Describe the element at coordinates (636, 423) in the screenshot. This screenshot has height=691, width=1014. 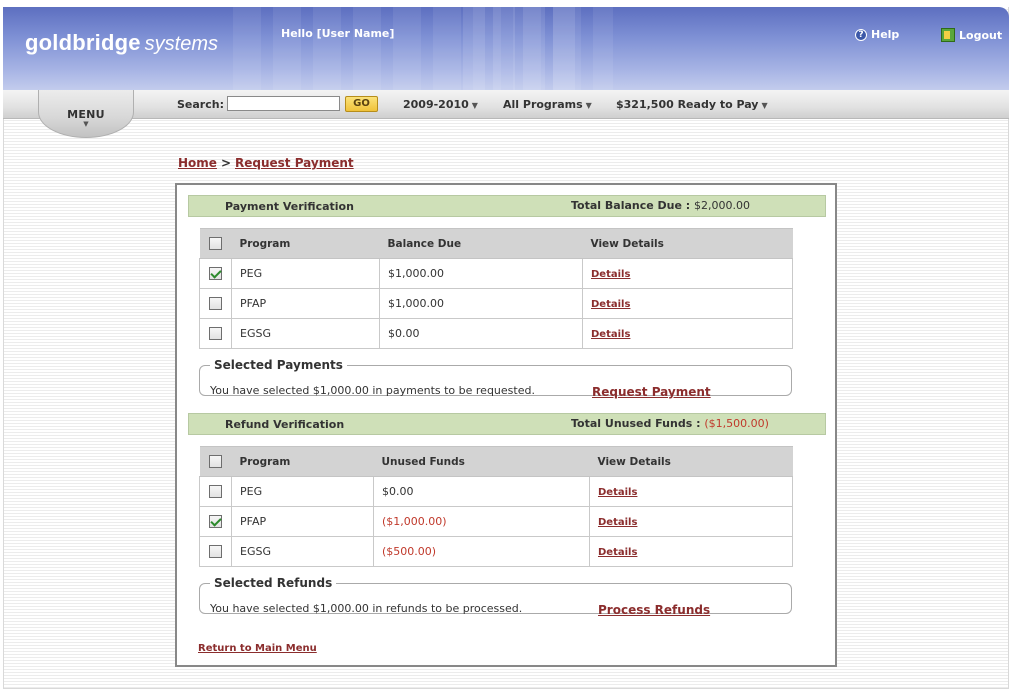
I see `total-label: Total Unused Funds :` at that location.